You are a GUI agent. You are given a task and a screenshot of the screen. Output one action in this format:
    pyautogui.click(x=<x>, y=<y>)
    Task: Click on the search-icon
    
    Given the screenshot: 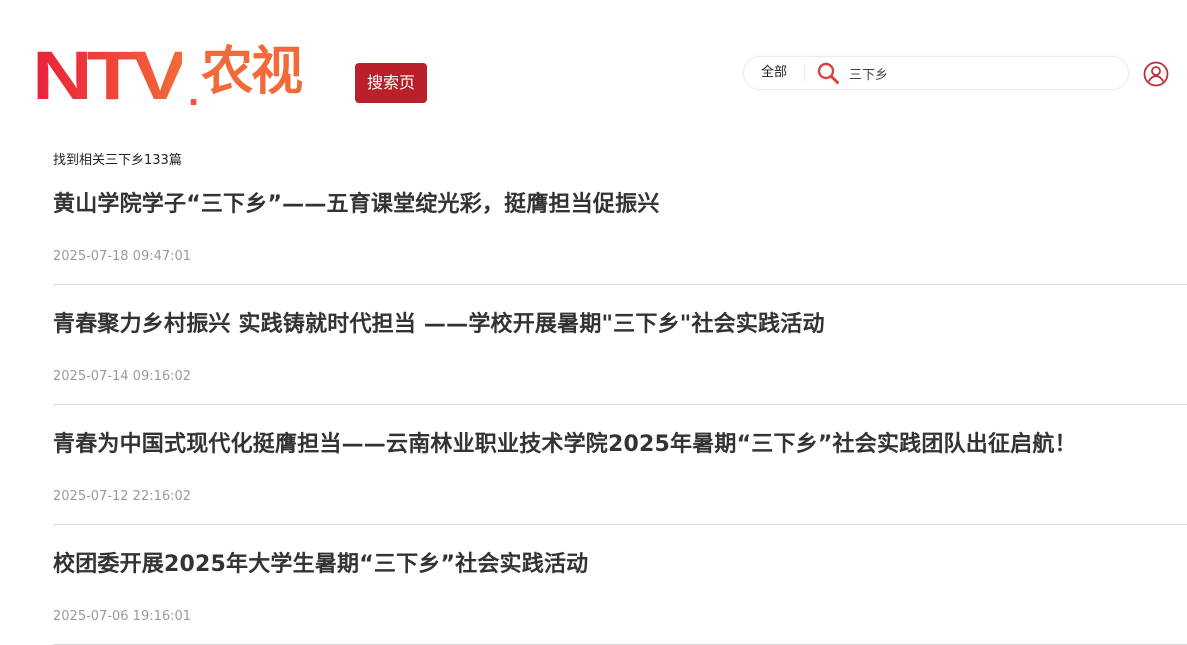 What is the action you would take?
    pyautogui.click(x=828, y=73)
    